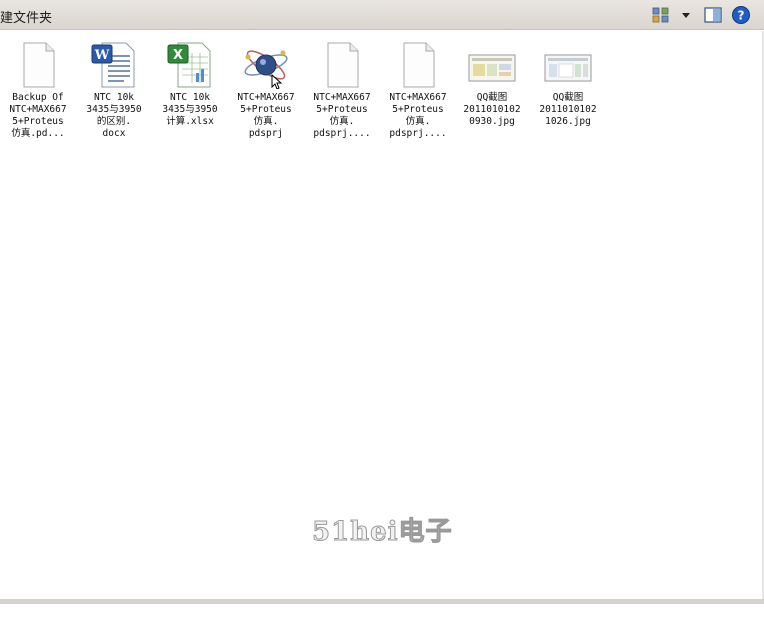  I want to click on command-toolbar: 建文件夹 ?, so click(382, 15).